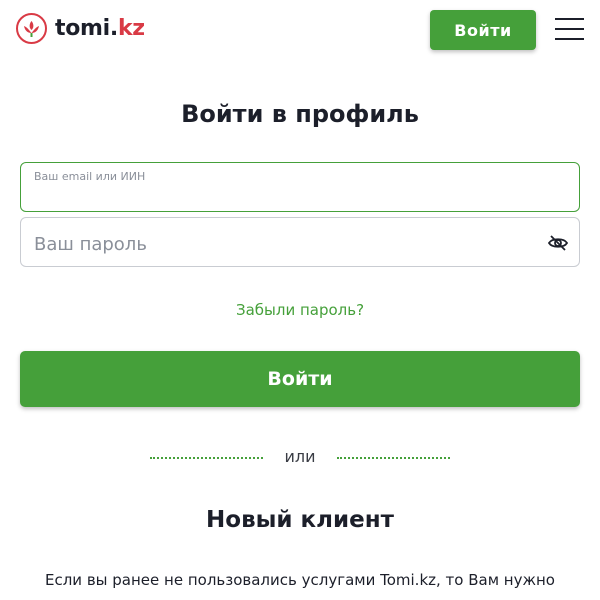 The image size is (600, 600). What do you see at coordinates (284, 244) in the screenshot?
I see `password-input` at bounding box center [284, 244].